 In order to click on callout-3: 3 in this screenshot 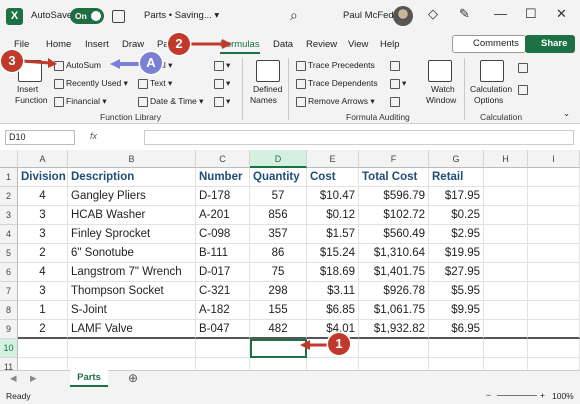, I will do `click(12, 61)`.